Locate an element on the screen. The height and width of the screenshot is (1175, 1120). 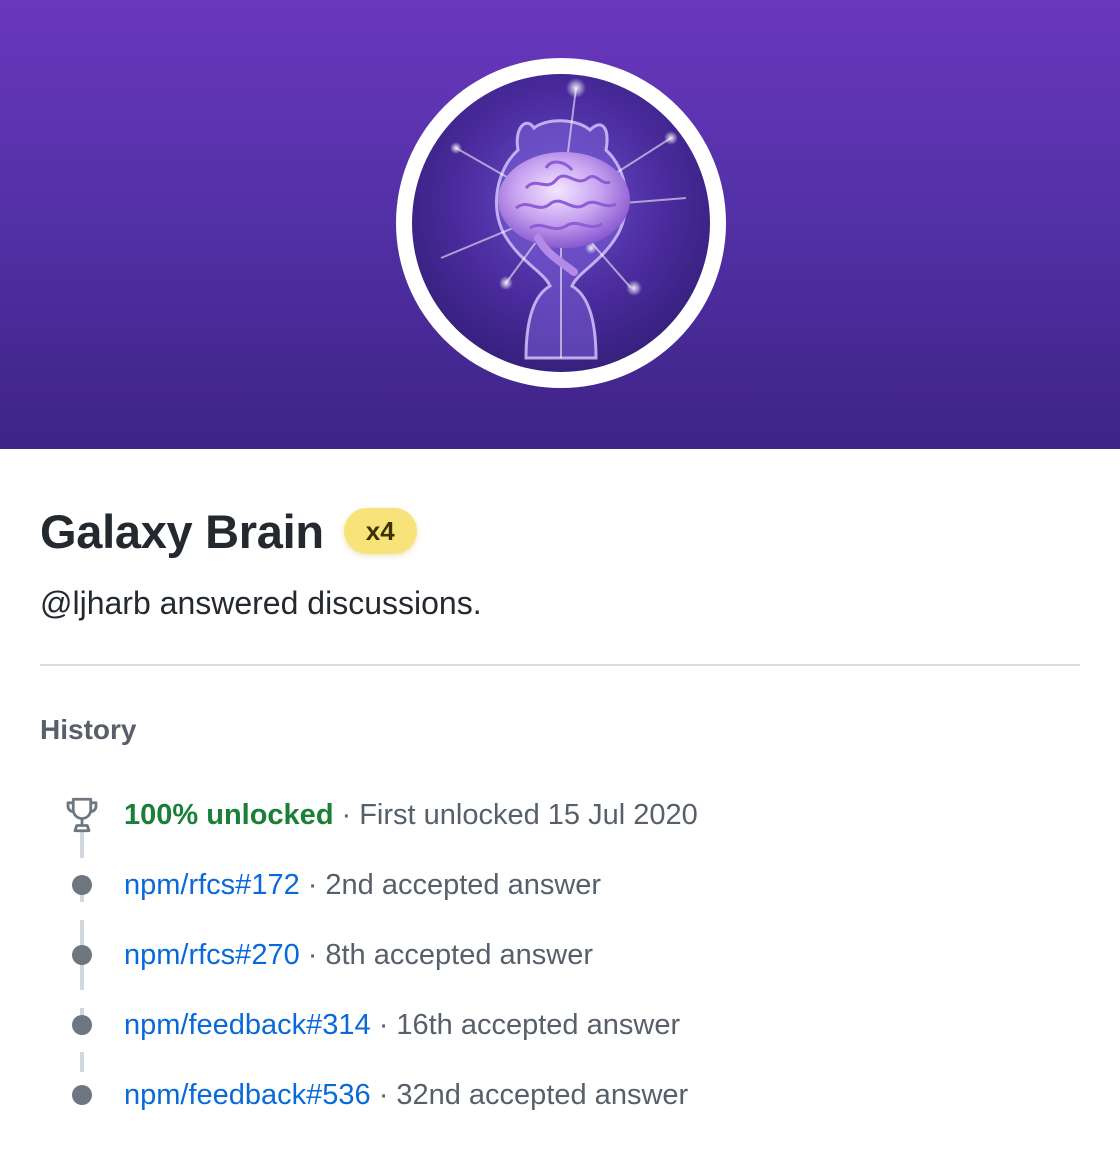
trophy-icon is located at coordinates (82, 815).